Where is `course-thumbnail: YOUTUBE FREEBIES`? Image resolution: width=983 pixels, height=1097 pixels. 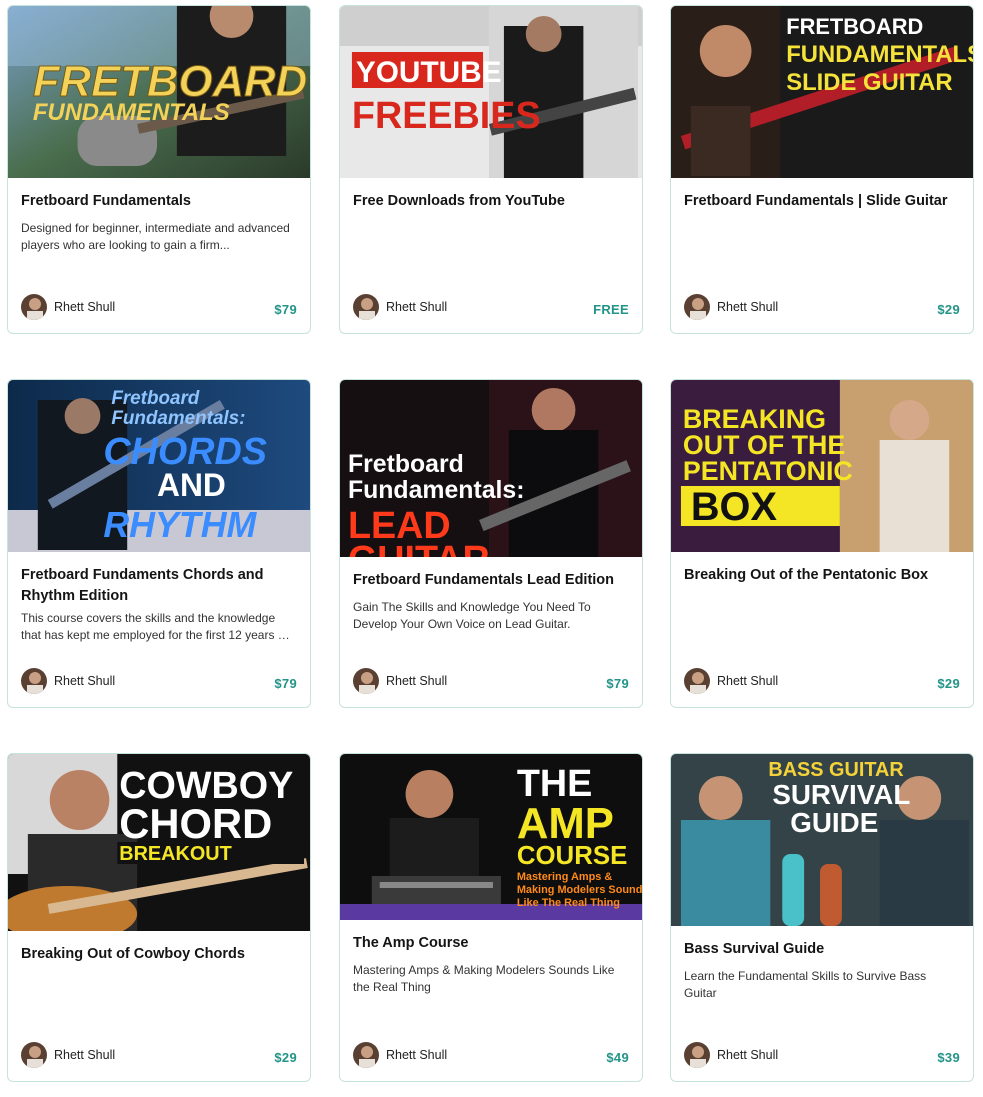
course-thumbnail: YOUTUBE FREEBIES is located at coordinates (491, 92).